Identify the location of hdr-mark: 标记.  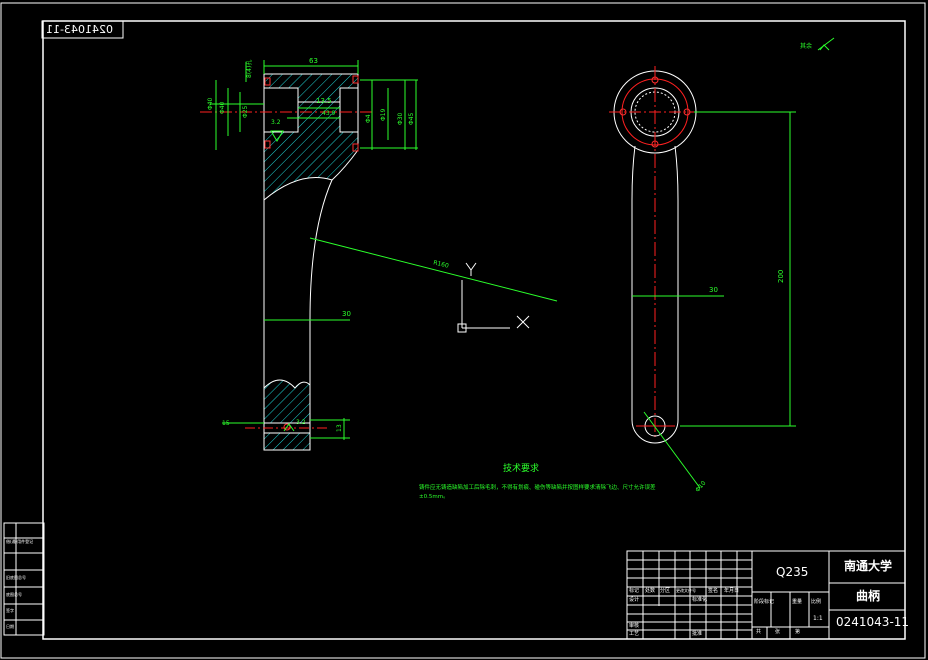
(634, 591).